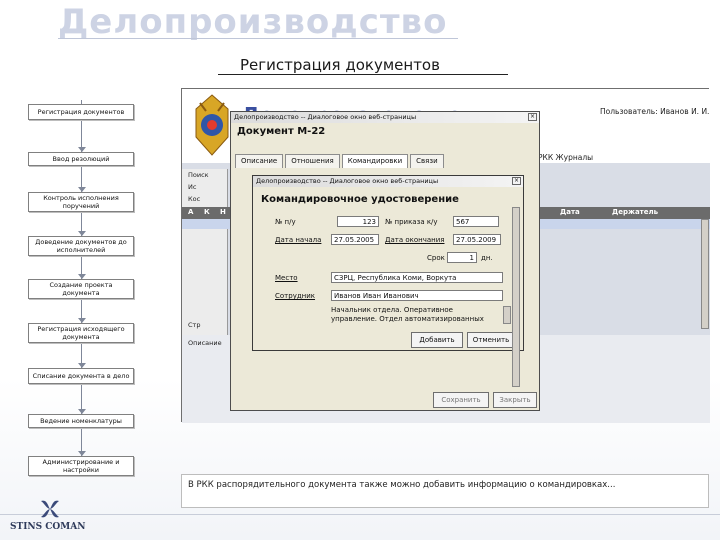 The height and width of the screenshot is (540, 720). What do you see at coordinates (81, 289) in the screenshot?
I see `flow-step-draft: Создание проекта документа` at bounding box center [81, 289].